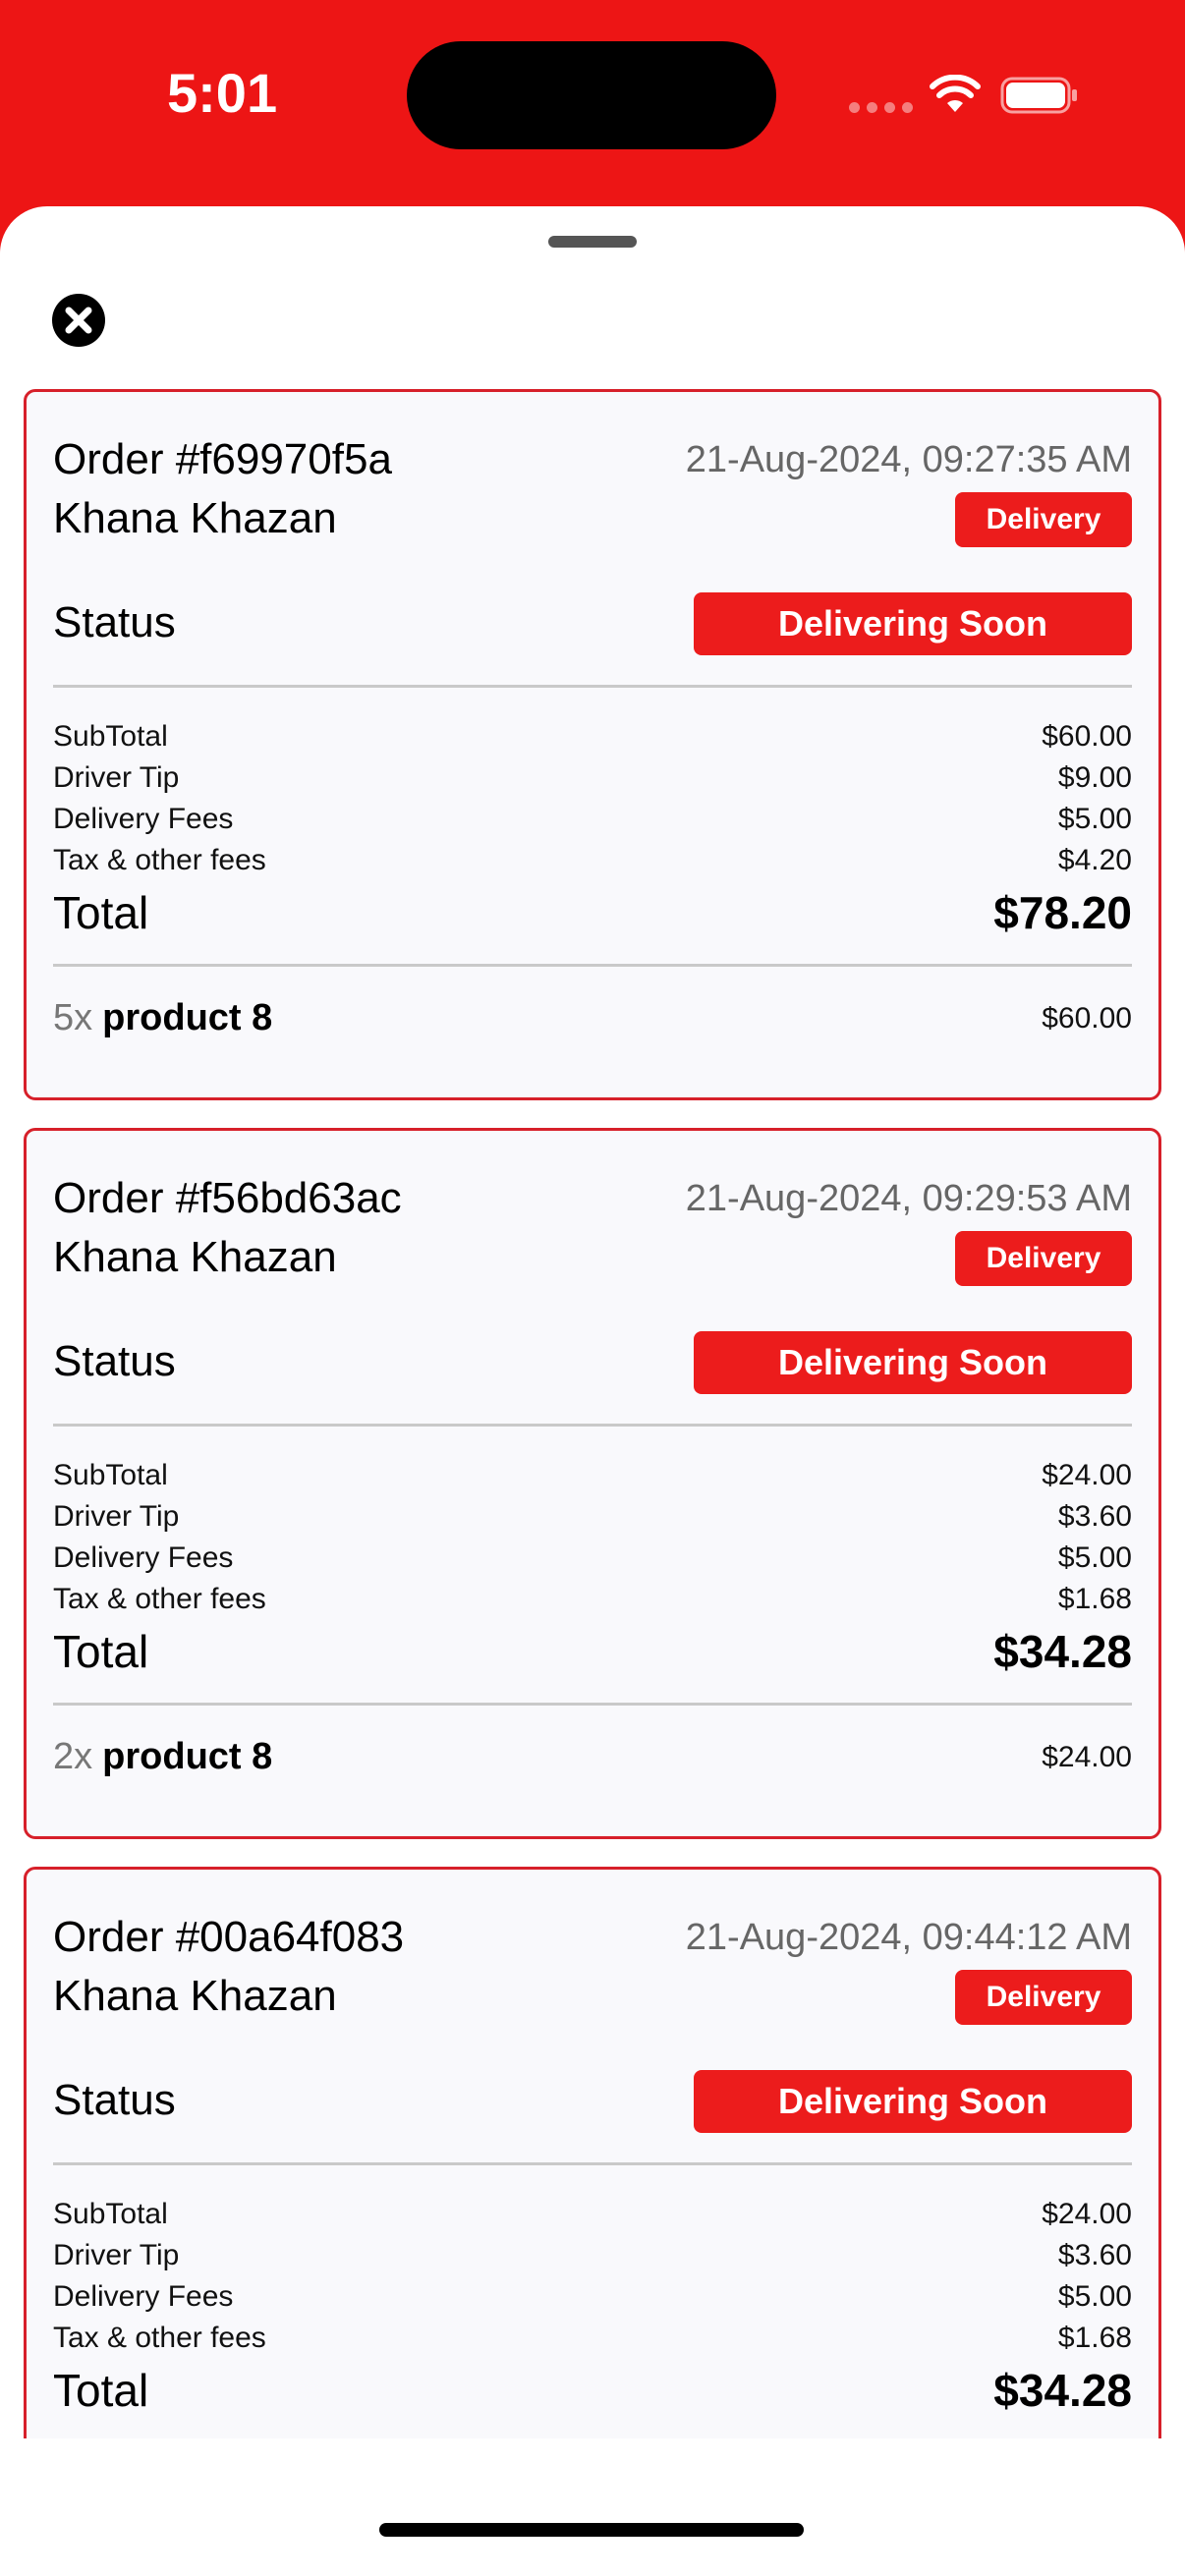 The height and width of the screenshot is (2576, 1185). Describe the element at coordinates (592, 736) in the screenshot. I see `fee-row-subtotal: SubTotal $60.00` at that location.